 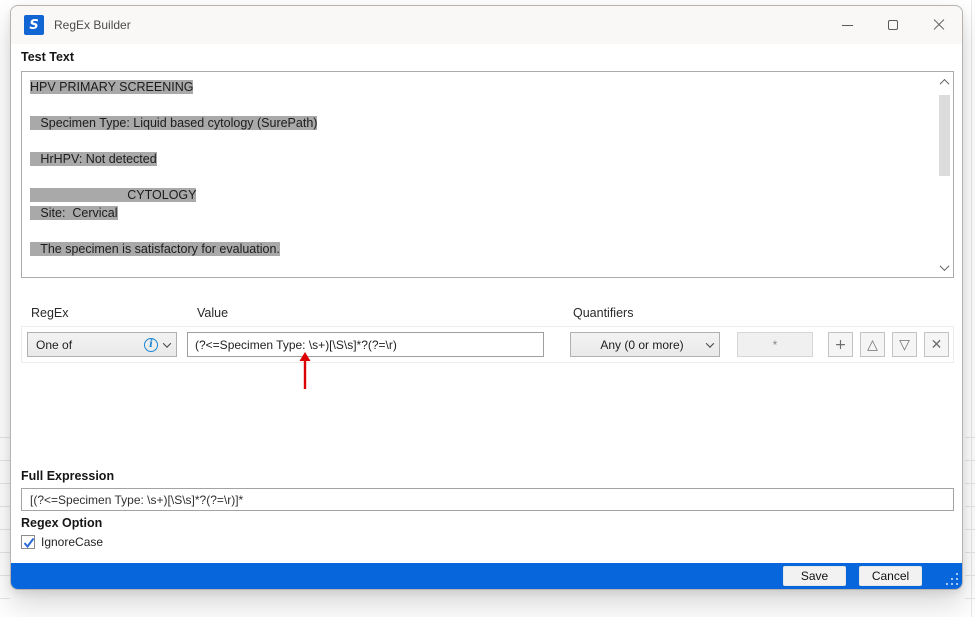 I want to click on red-annotation-arrow-icon, so click(x=305, y=370).